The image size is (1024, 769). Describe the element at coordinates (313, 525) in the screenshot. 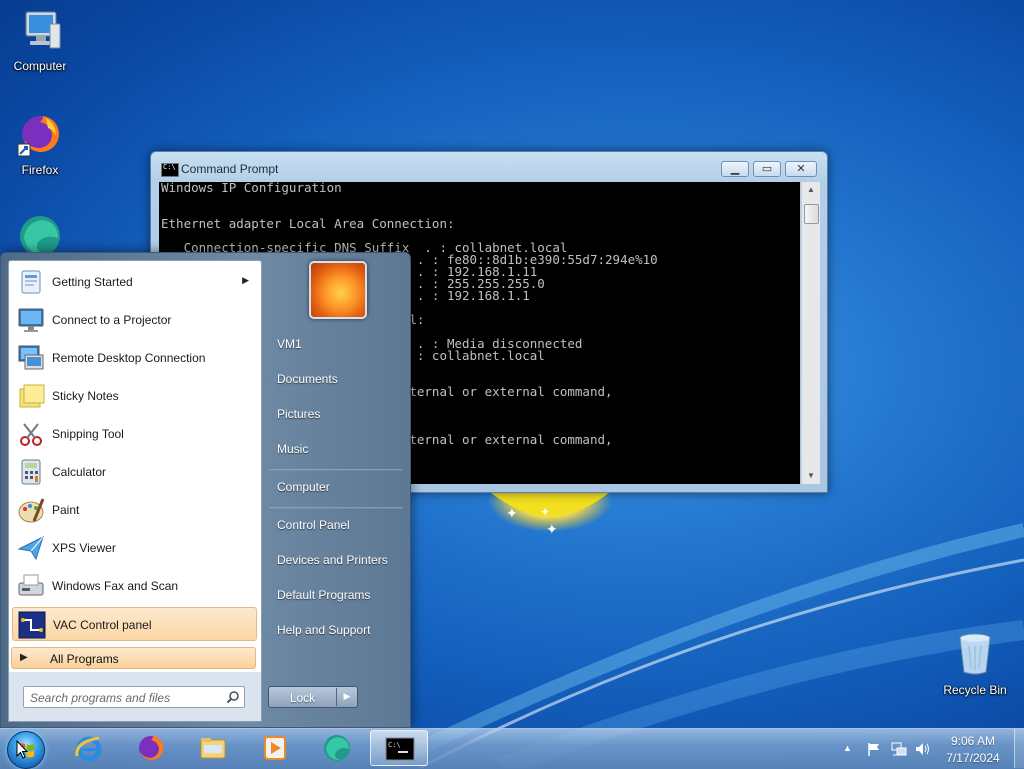

I see `start-right-item-control-panel: Control Panel` at that location.